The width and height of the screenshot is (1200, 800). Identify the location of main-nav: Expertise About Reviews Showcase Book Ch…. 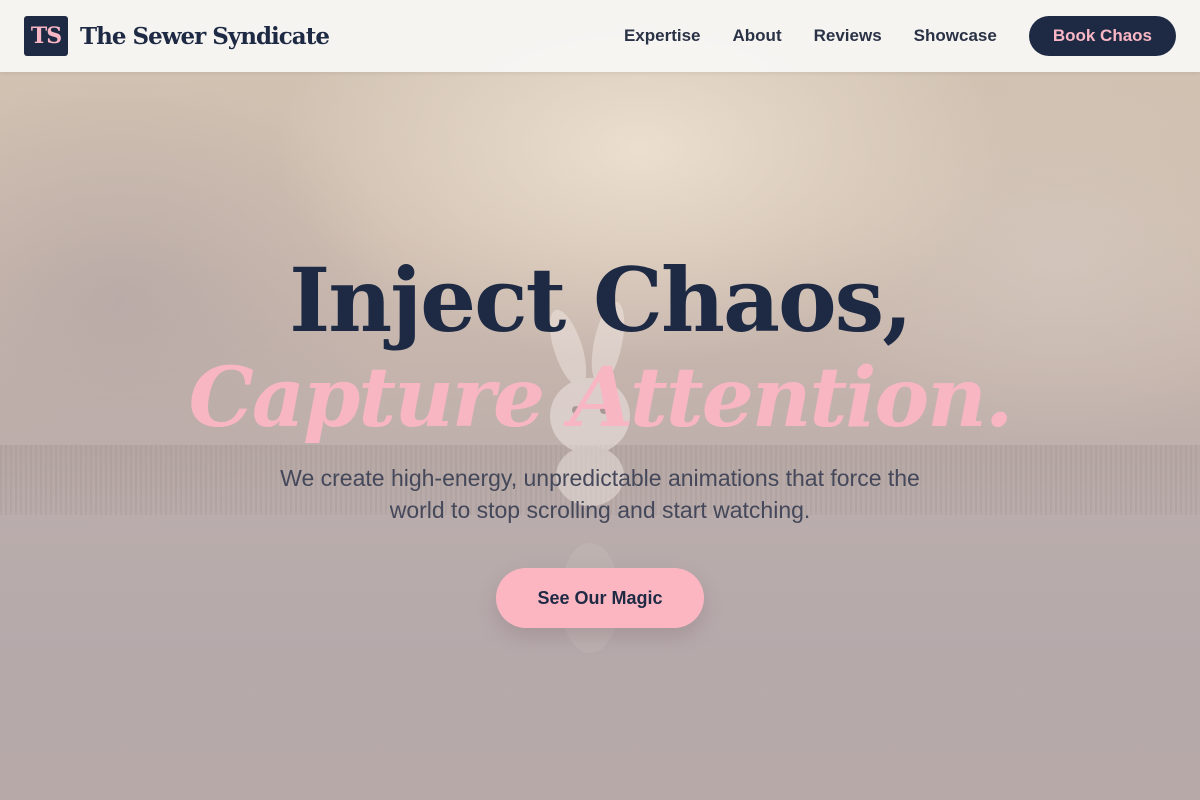
(900, 36).